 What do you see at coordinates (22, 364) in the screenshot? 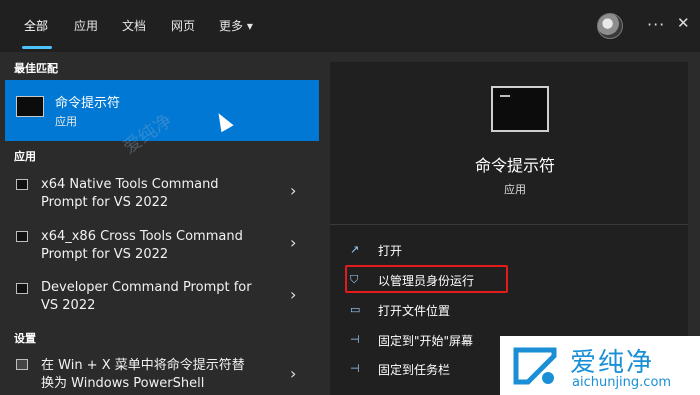
I see `settings-icon` at bounding box center [22, 364].